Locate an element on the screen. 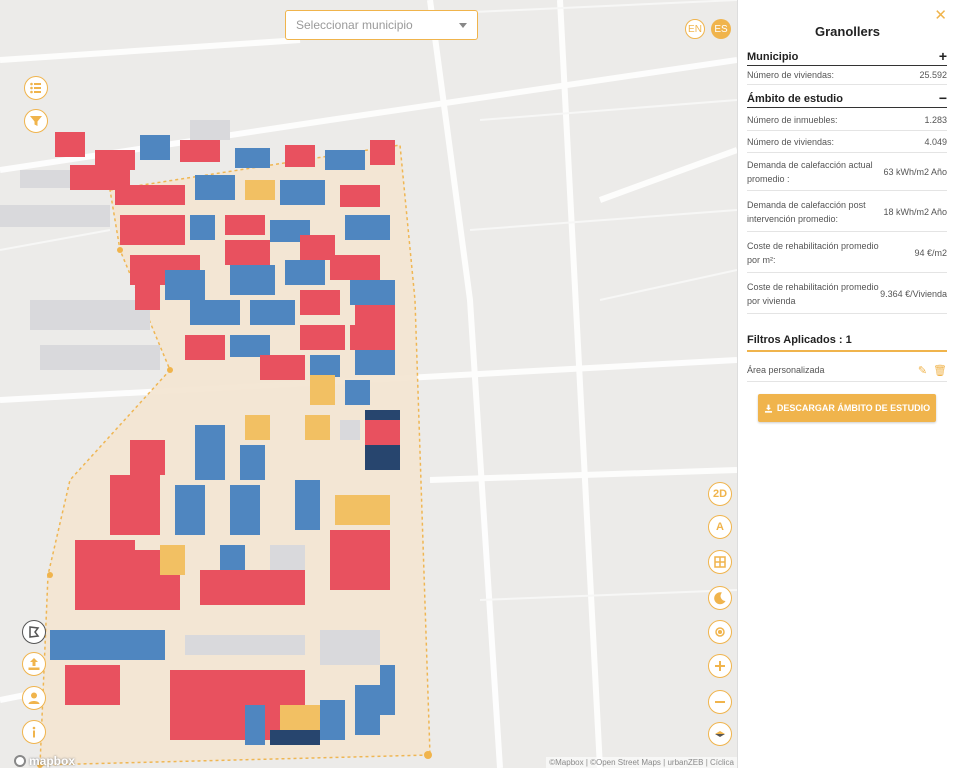 The height and width of the screenshot is (768, 957). download-label: DESCARGAR ÁMBITO DE ESTUDIO is located at coordinates (853, 408).